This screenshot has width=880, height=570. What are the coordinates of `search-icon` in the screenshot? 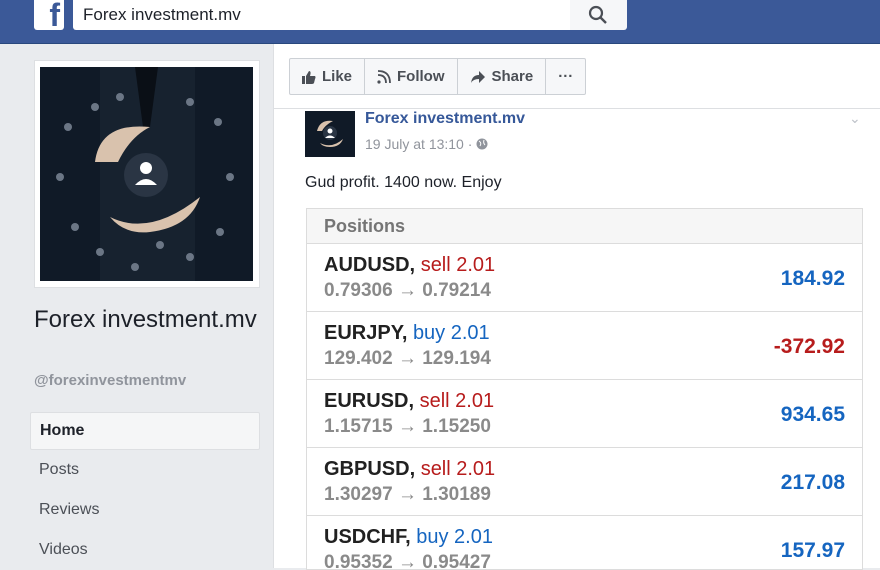 It's located at (597, 14).